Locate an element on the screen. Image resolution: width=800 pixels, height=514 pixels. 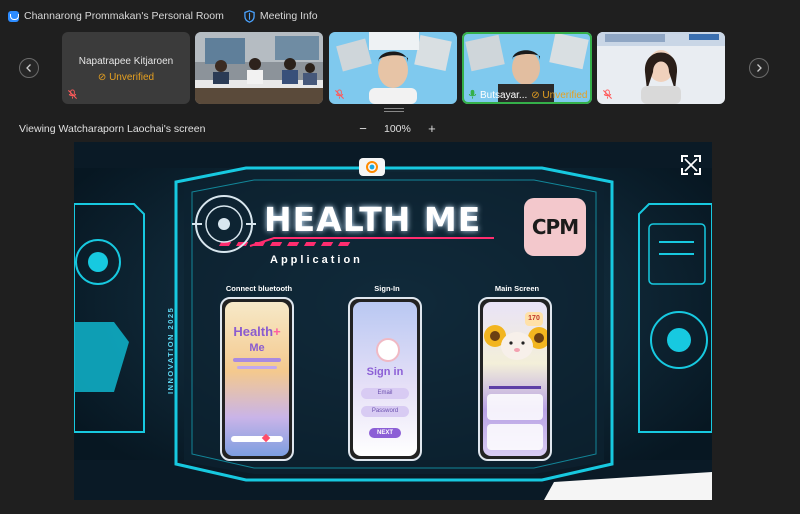
hamster-avatar is located at coordinates (388, 350).